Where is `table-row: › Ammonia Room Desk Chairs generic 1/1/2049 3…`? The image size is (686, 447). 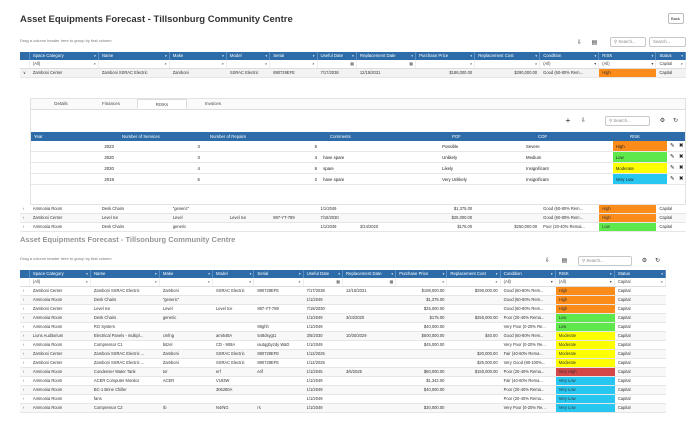
table-row: › Ammonia Room Desk Chairs generic 1/1/2049 3… is located at coordinates (353, 227).